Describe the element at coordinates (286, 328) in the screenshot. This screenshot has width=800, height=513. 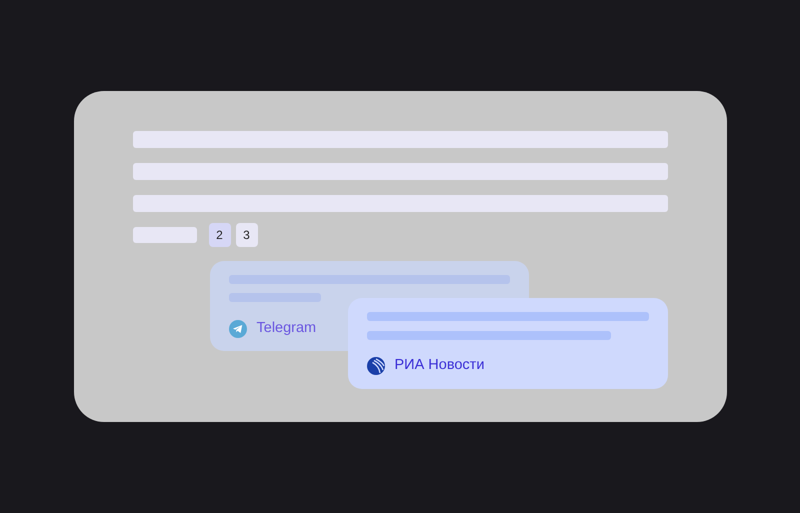
I see `source-name: Telegram` at that location.